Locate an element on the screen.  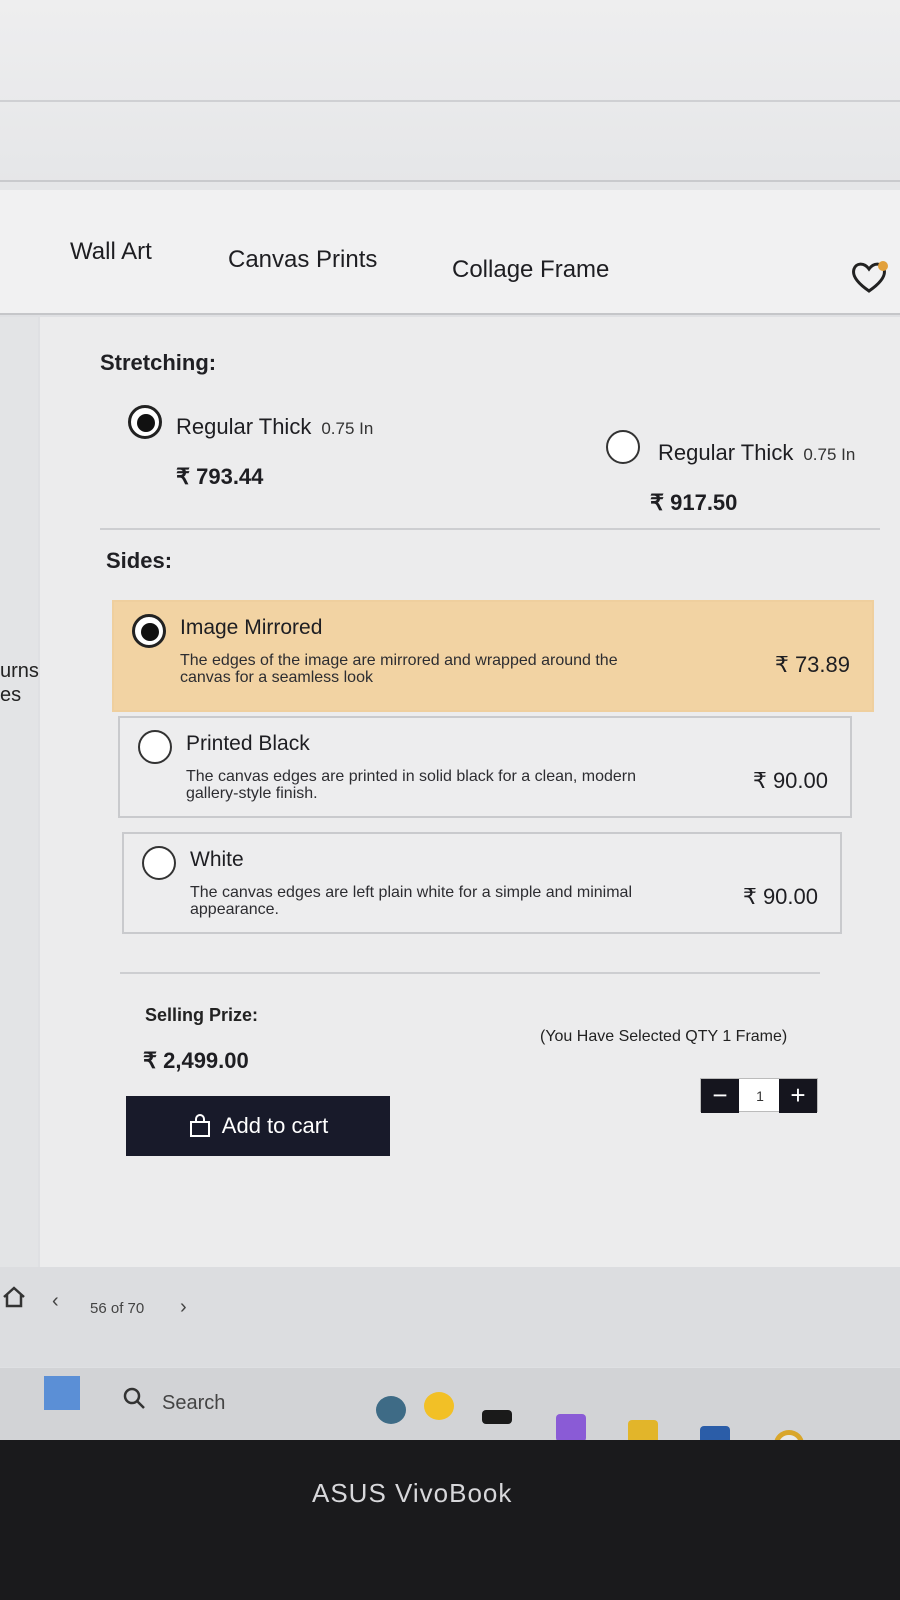
quantity-stepper: − 1 + is located at coordinates (759, 1095).